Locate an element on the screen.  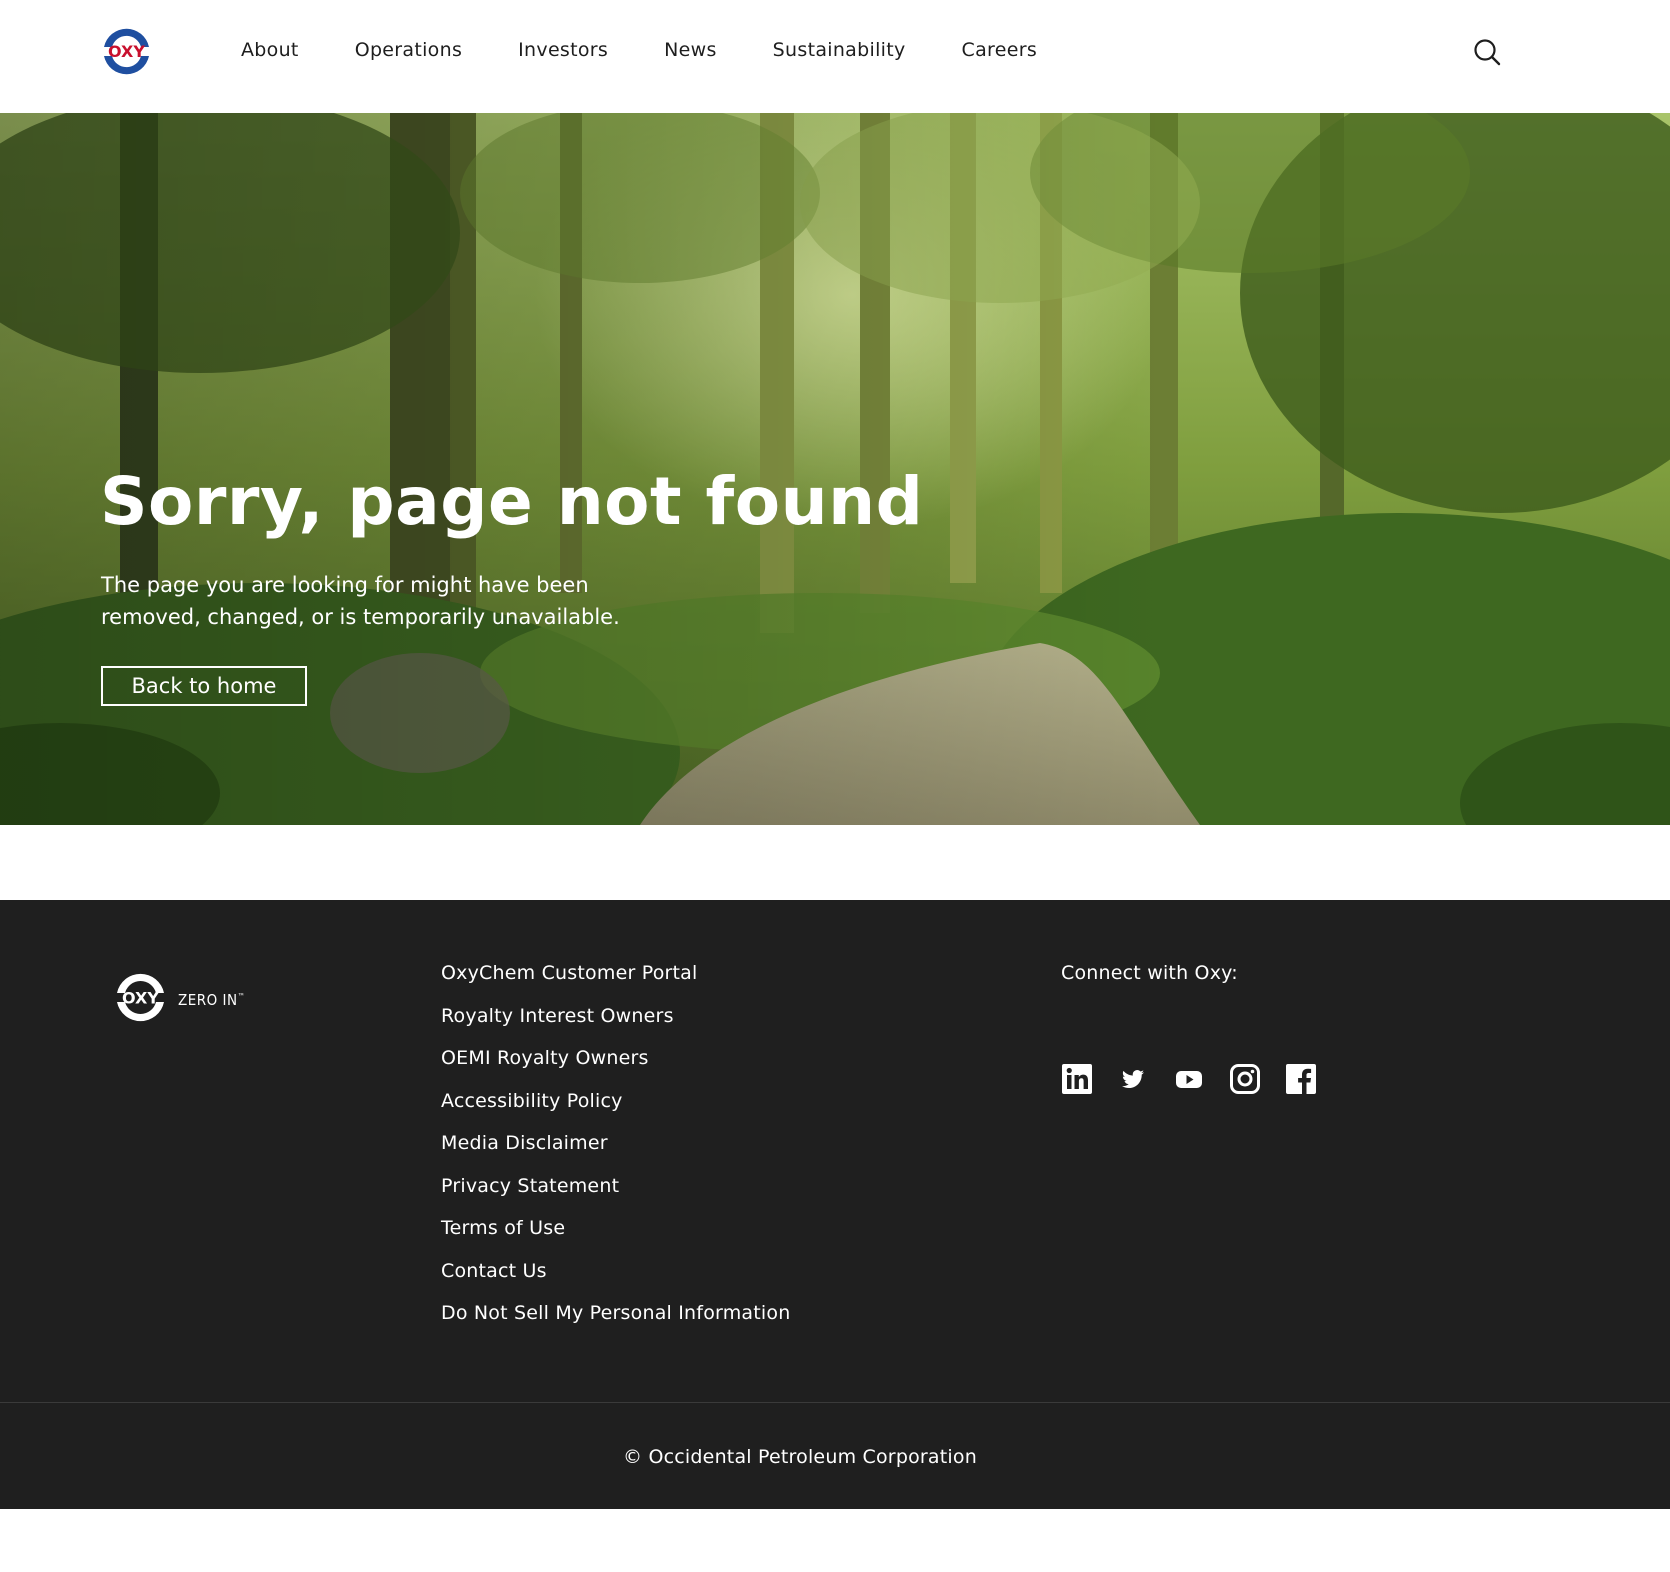
oxy-logo: OXY is located at coordinates (126, 51).